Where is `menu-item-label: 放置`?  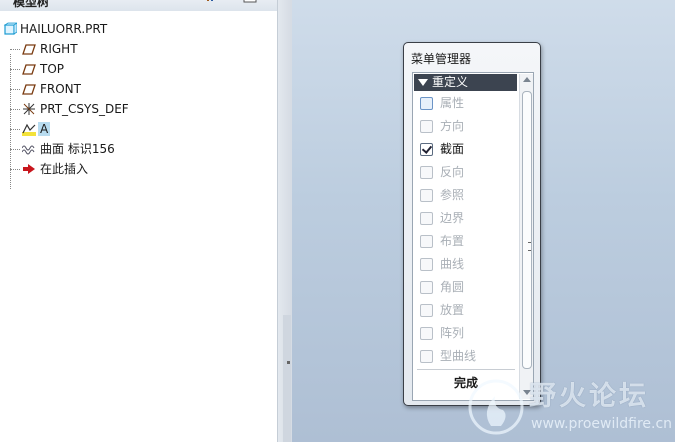
menu-item-label: 放置 is located at coordinates (452, 310).